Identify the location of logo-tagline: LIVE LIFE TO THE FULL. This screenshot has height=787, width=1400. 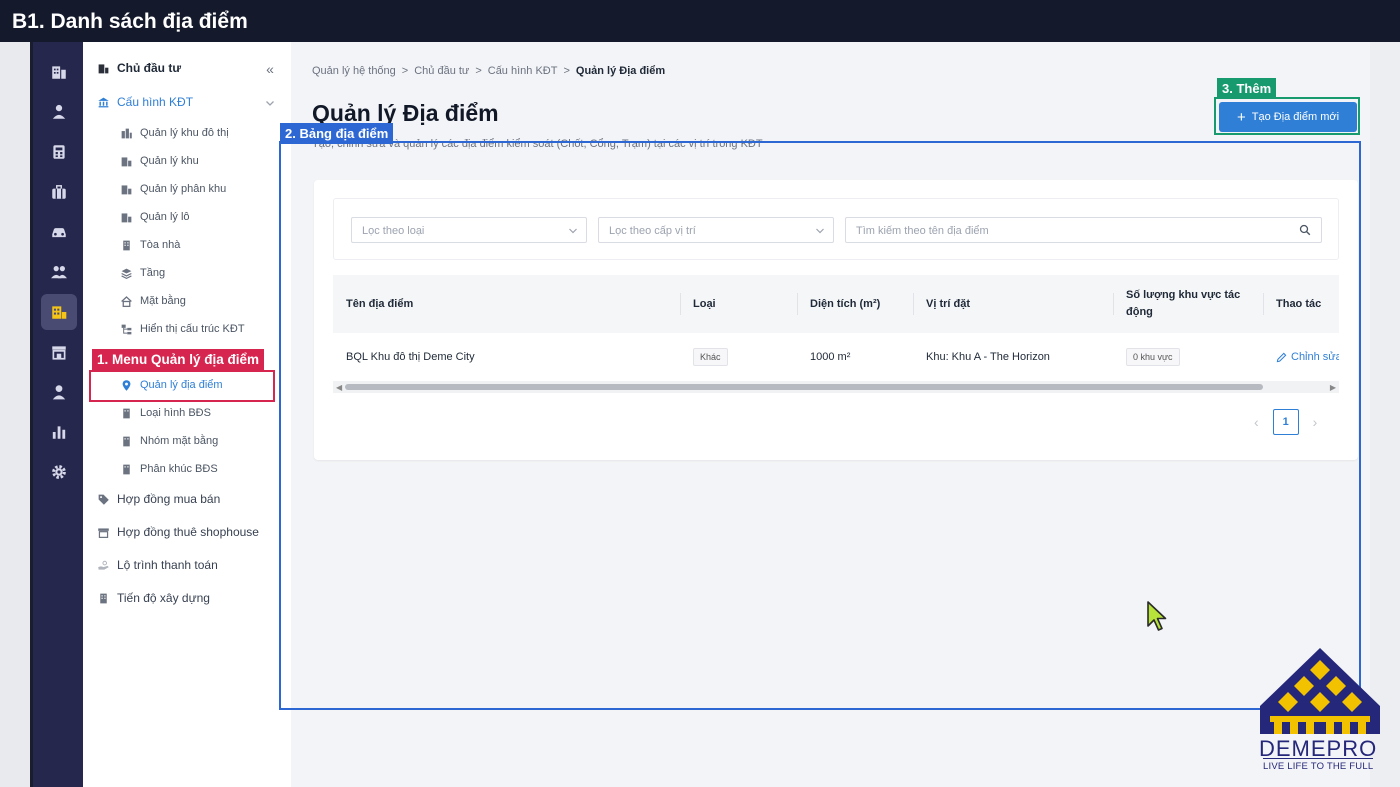
(1318, 765).